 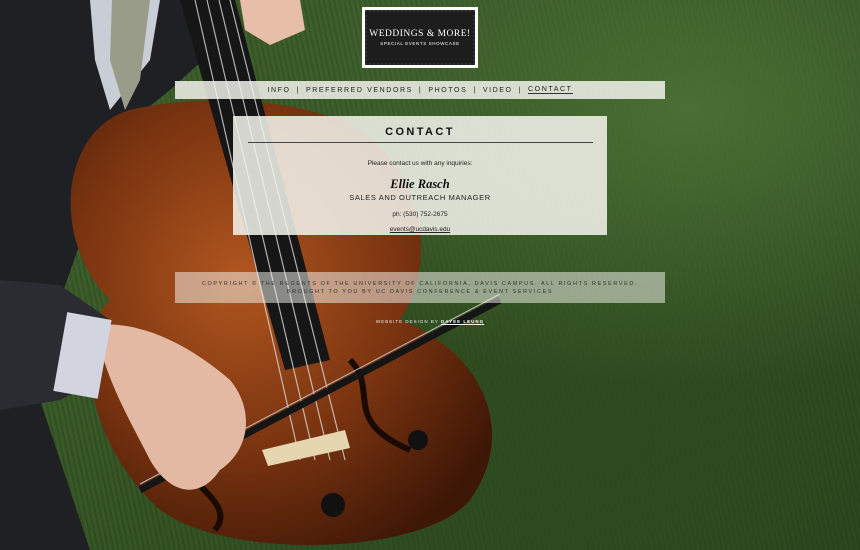 I want to click on credit-prefix: WEBSITE DESIGN BY, so click(x=407, y=321).